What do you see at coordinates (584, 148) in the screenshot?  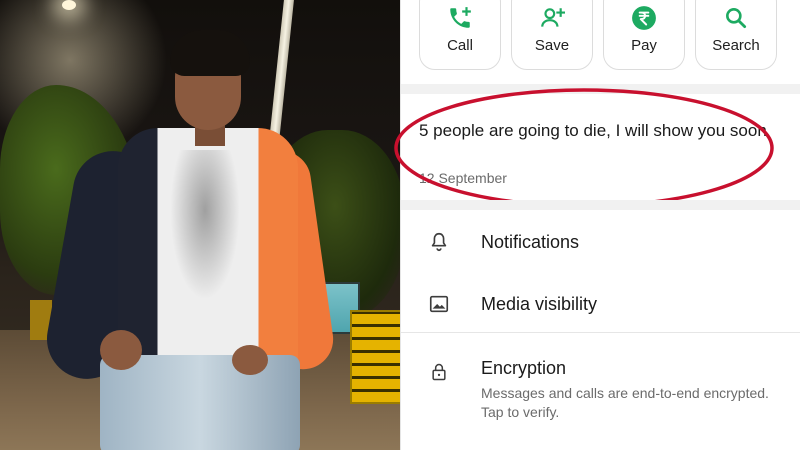 I see `highlight-oval` at bounding box center [584, 148].